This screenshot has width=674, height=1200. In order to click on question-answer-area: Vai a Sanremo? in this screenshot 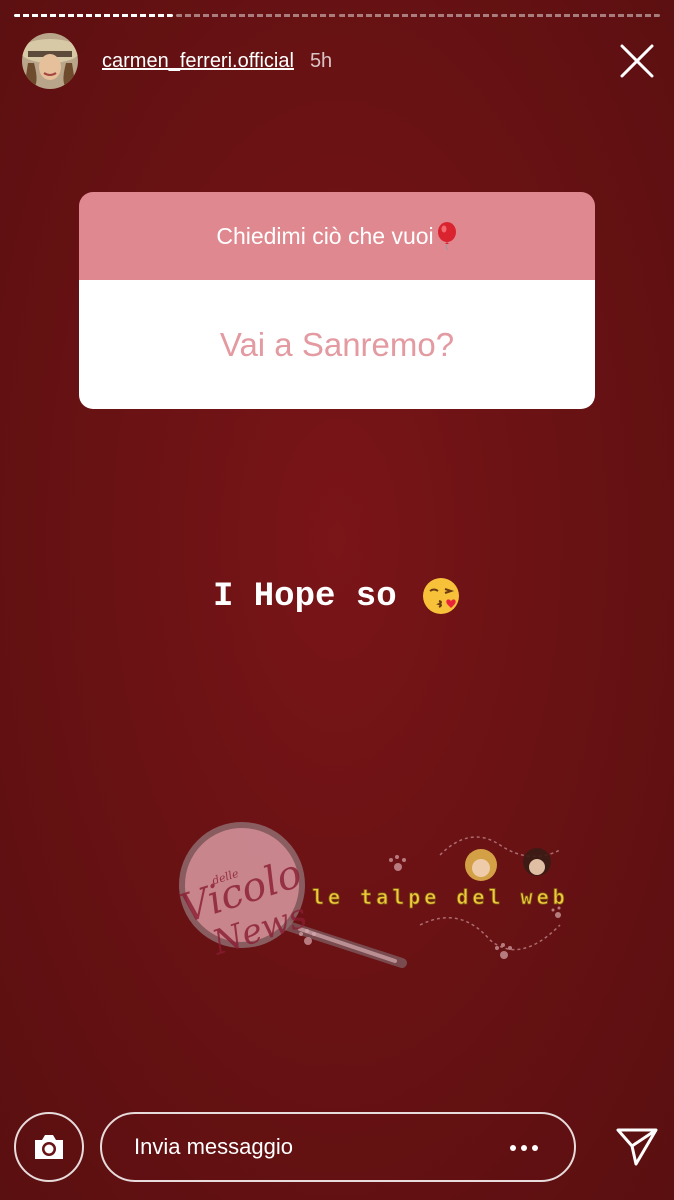, I will do `click(337, 344)`.